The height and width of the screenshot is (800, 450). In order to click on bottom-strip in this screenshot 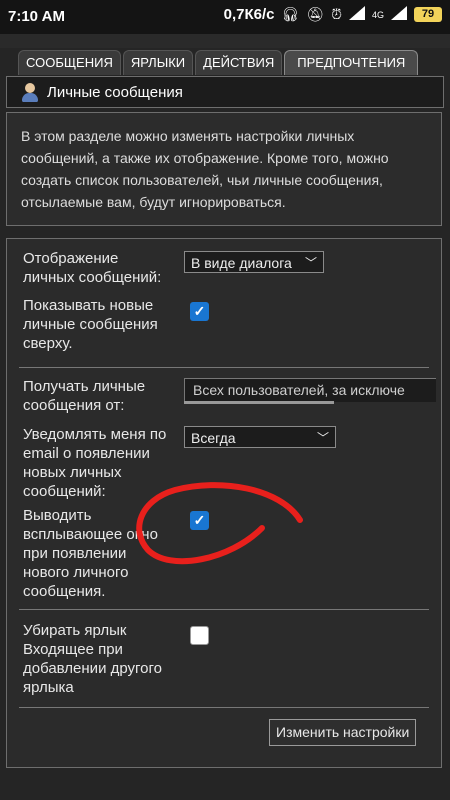, I will do `click(225, 786)`.